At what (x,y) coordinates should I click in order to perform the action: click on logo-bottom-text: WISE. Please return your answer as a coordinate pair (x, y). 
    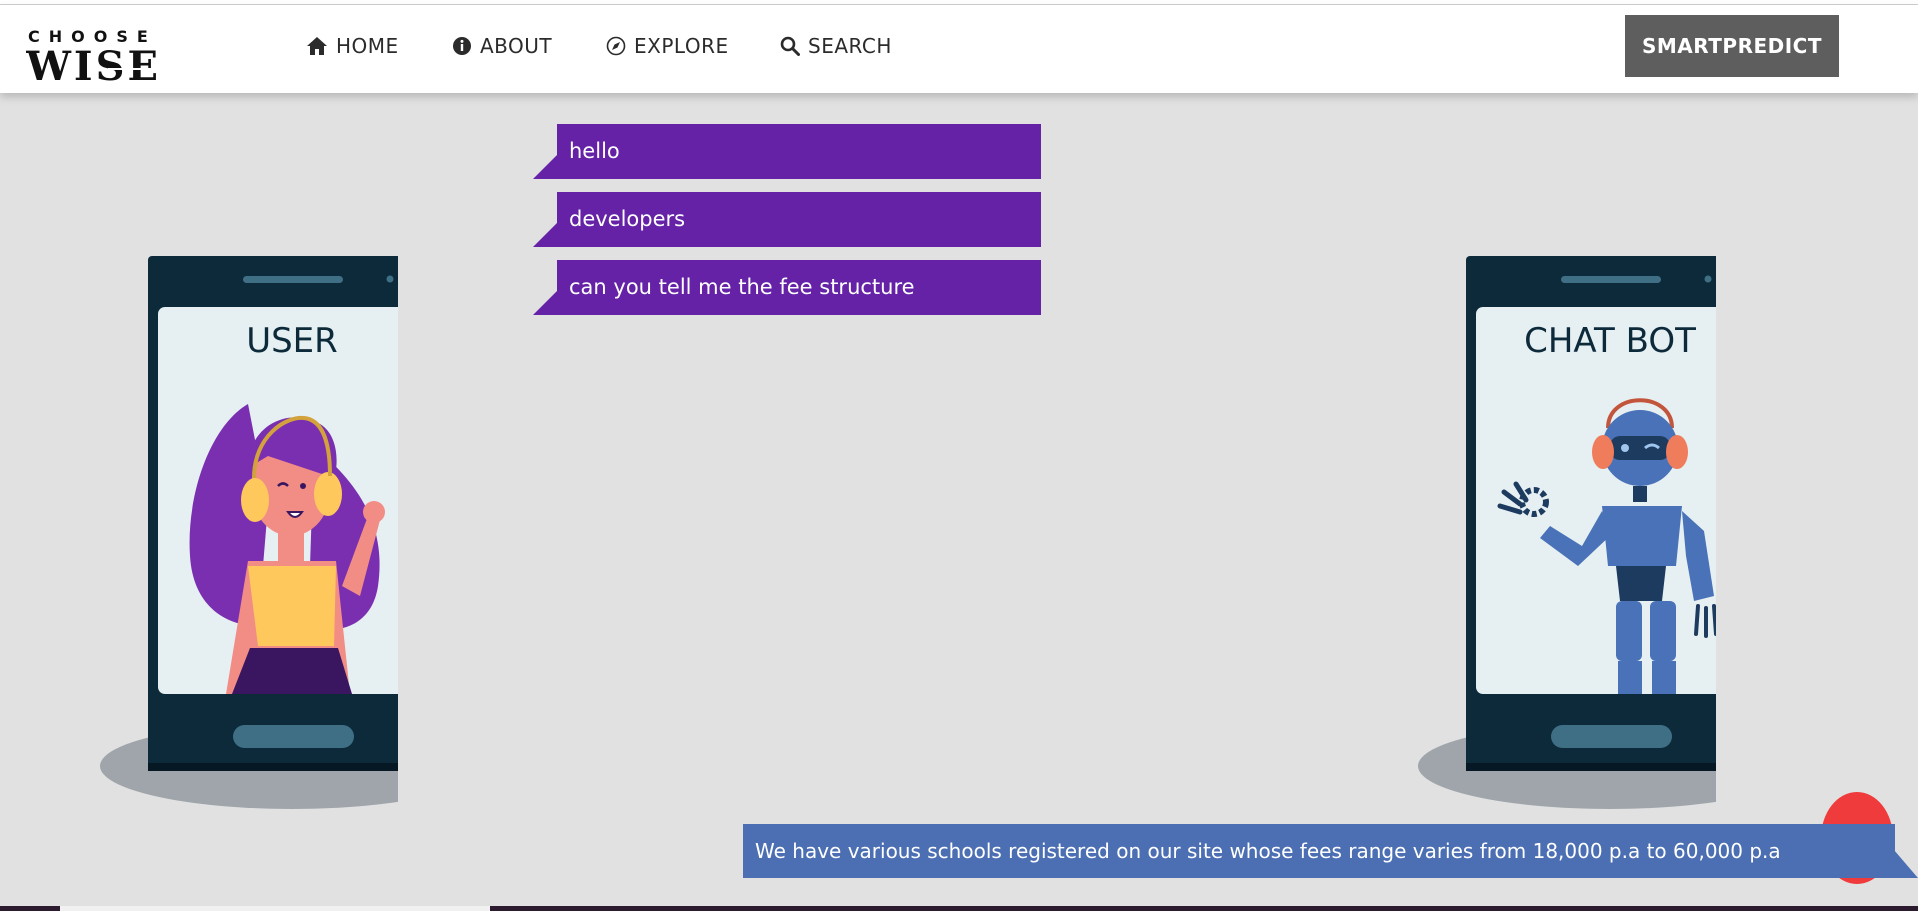
    Looking at the image, I should click on (93, 63).